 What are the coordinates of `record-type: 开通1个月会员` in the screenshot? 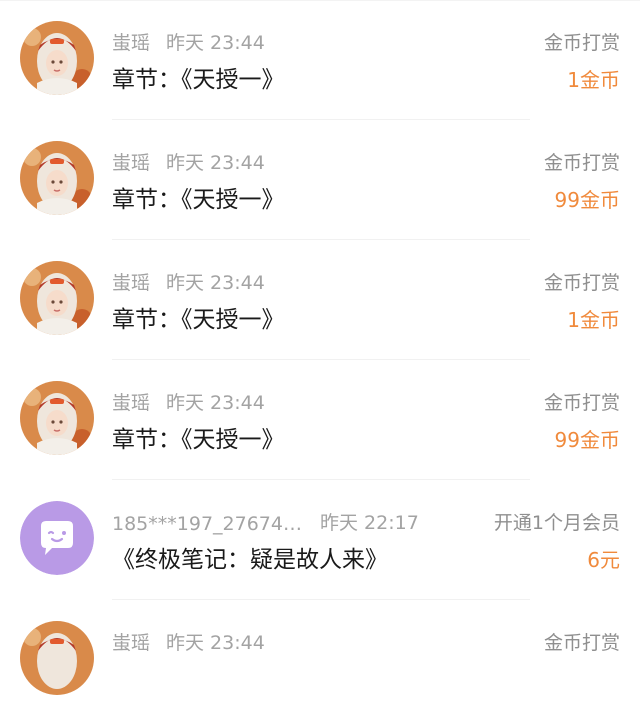 It's located at (556, 523).